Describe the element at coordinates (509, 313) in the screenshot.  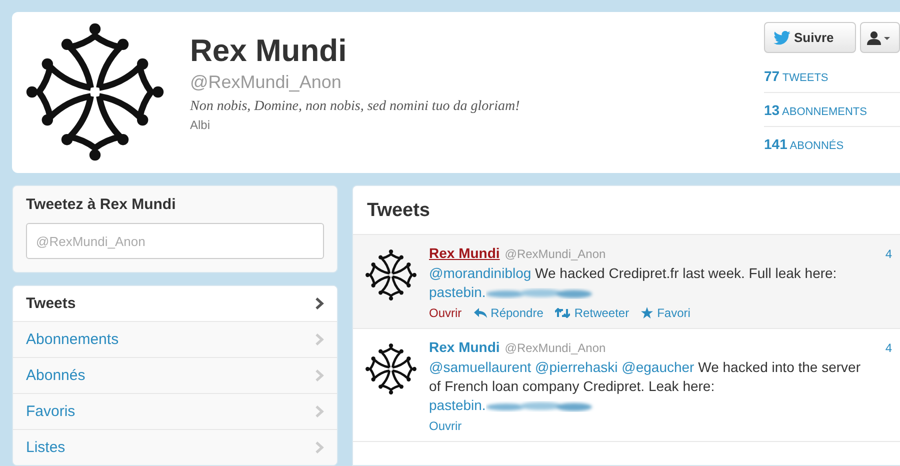
I see `reply-action: Répondre` at that location.